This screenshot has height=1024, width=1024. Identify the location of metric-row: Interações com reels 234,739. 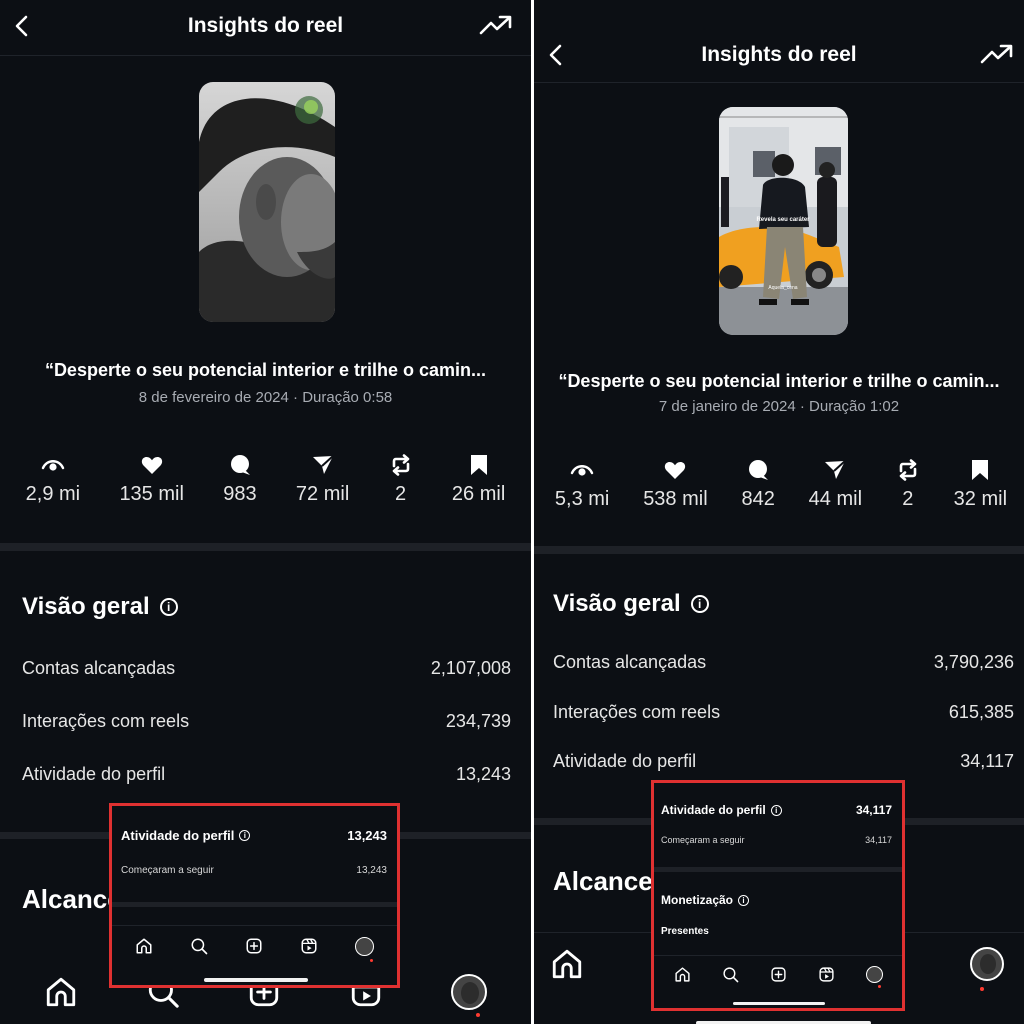
(266, 721).